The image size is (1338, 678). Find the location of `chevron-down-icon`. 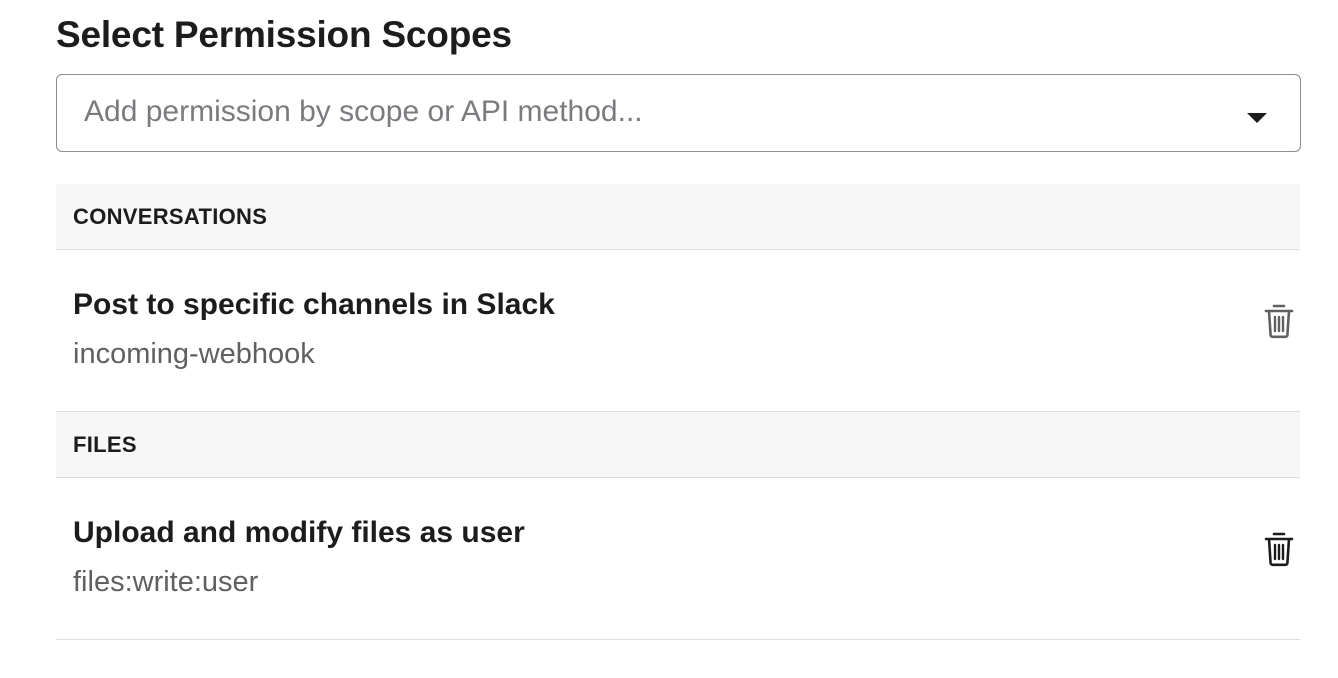

chevron-down-icon is located at coordinates (1257, 117).